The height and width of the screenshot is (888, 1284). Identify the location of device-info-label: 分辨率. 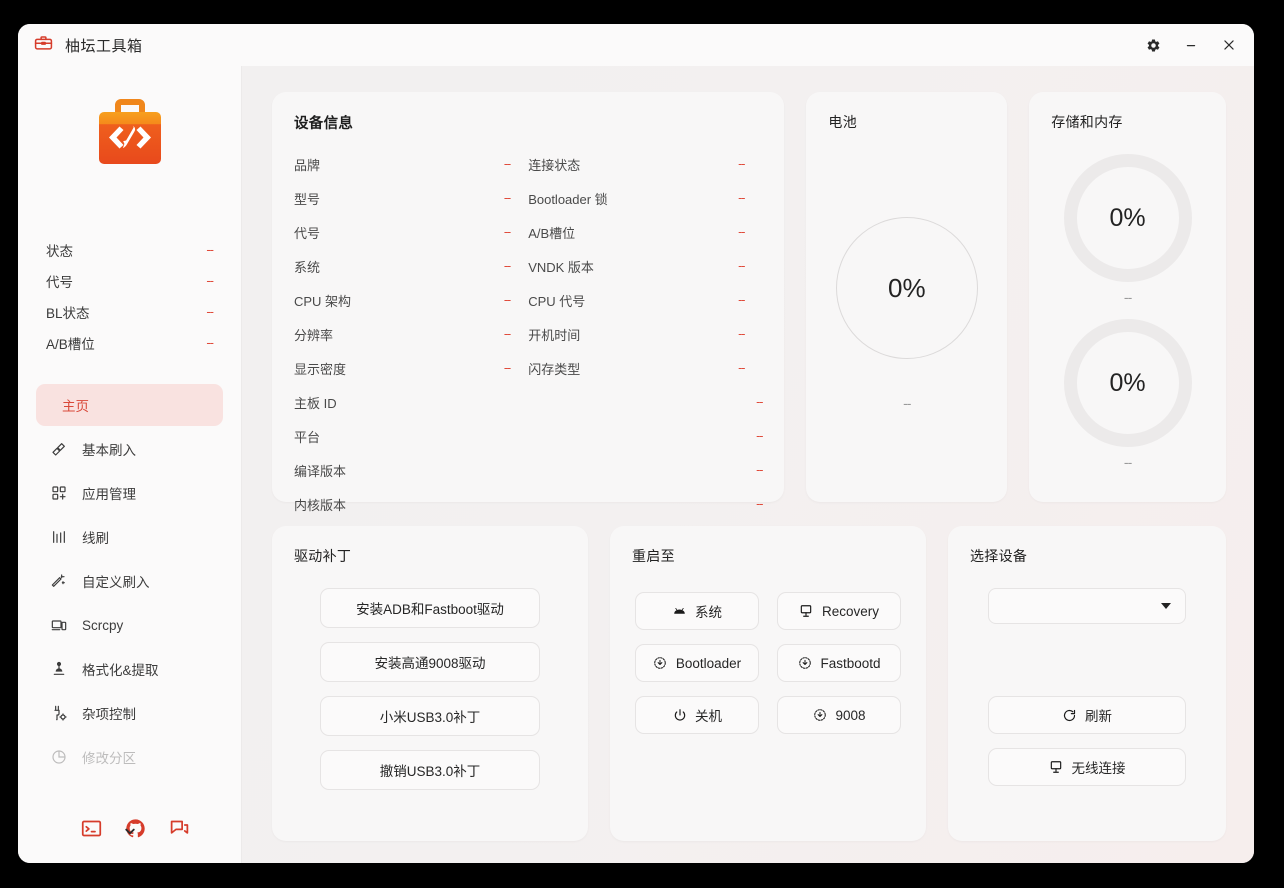
(314, 335).